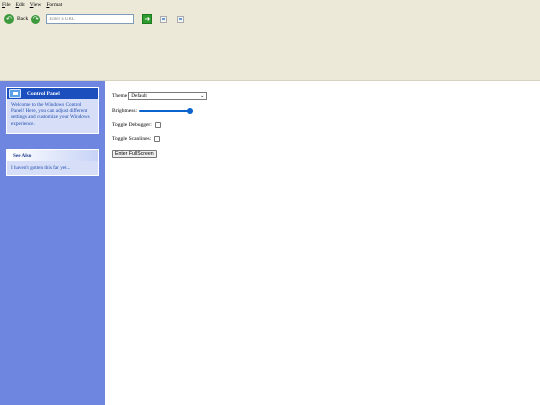  Describe the element at coordinates (270, 19) in the screenshot. I see `toolbar: ↶ Back ↷ ➜` at that location.